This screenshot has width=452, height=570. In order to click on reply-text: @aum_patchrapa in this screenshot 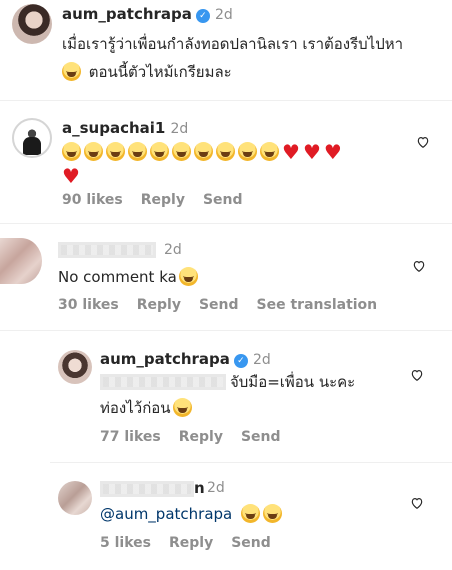, I will do `click(192, 514)`.